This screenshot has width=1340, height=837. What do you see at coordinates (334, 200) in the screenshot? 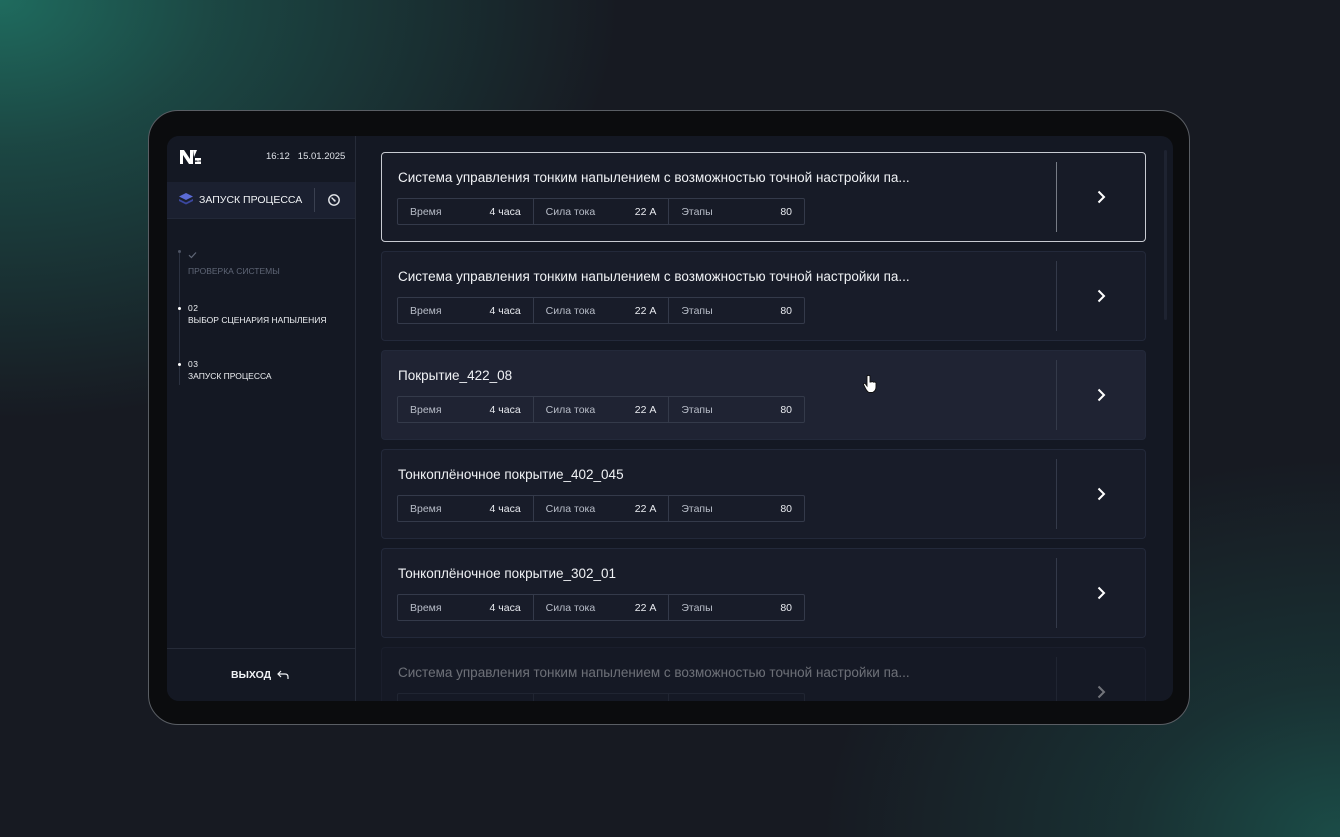
I see `gauge-icon` at bounding box center [334, 200].